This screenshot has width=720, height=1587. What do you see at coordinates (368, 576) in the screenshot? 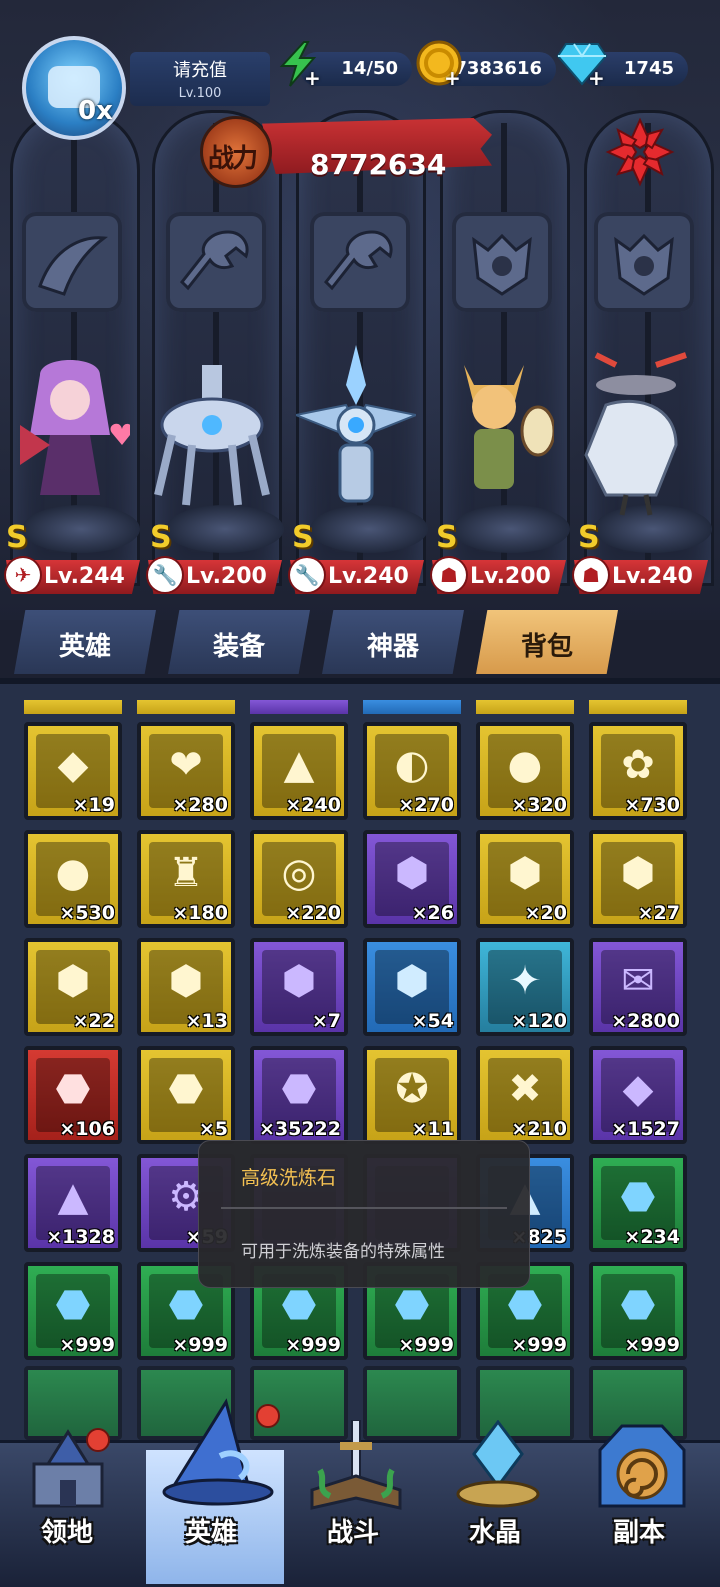
I see `hero-level: Lv.240` at bounding box center [368, 576].